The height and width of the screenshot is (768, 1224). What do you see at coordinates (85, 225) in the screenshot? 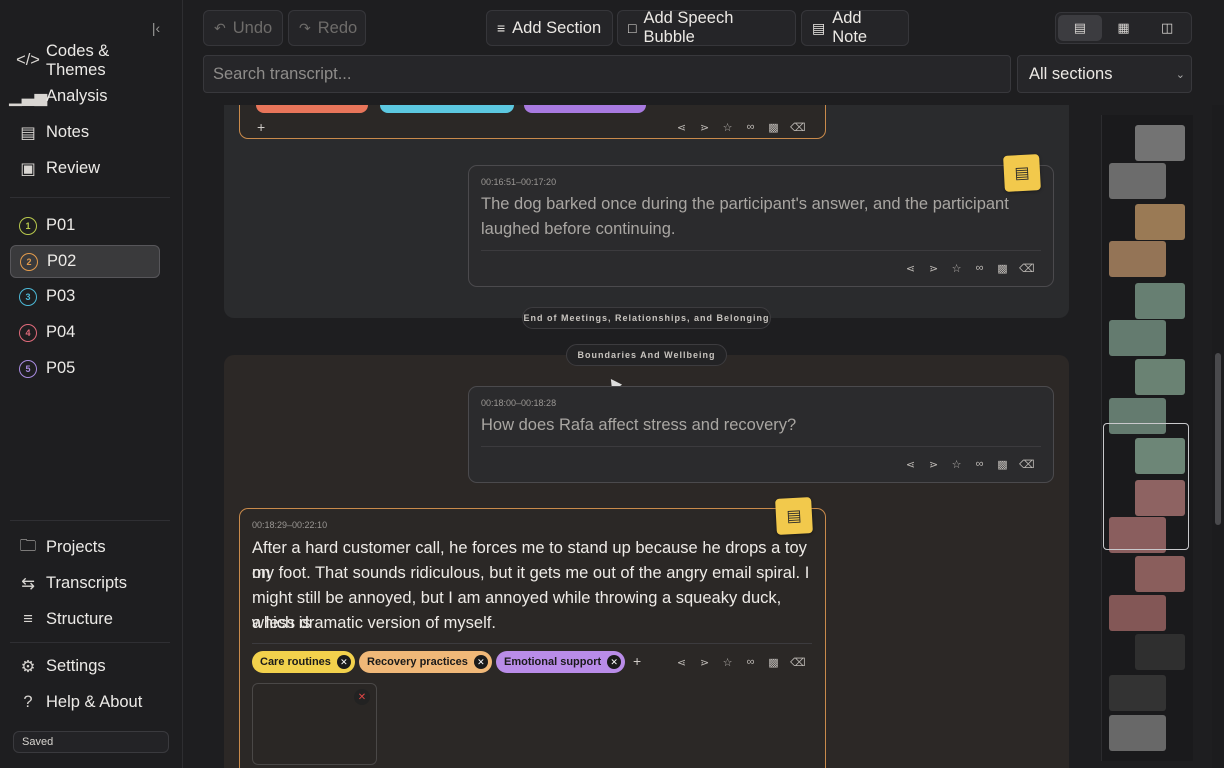
I see `participant-p01: 1 P01` at bounding box center [85, 225].